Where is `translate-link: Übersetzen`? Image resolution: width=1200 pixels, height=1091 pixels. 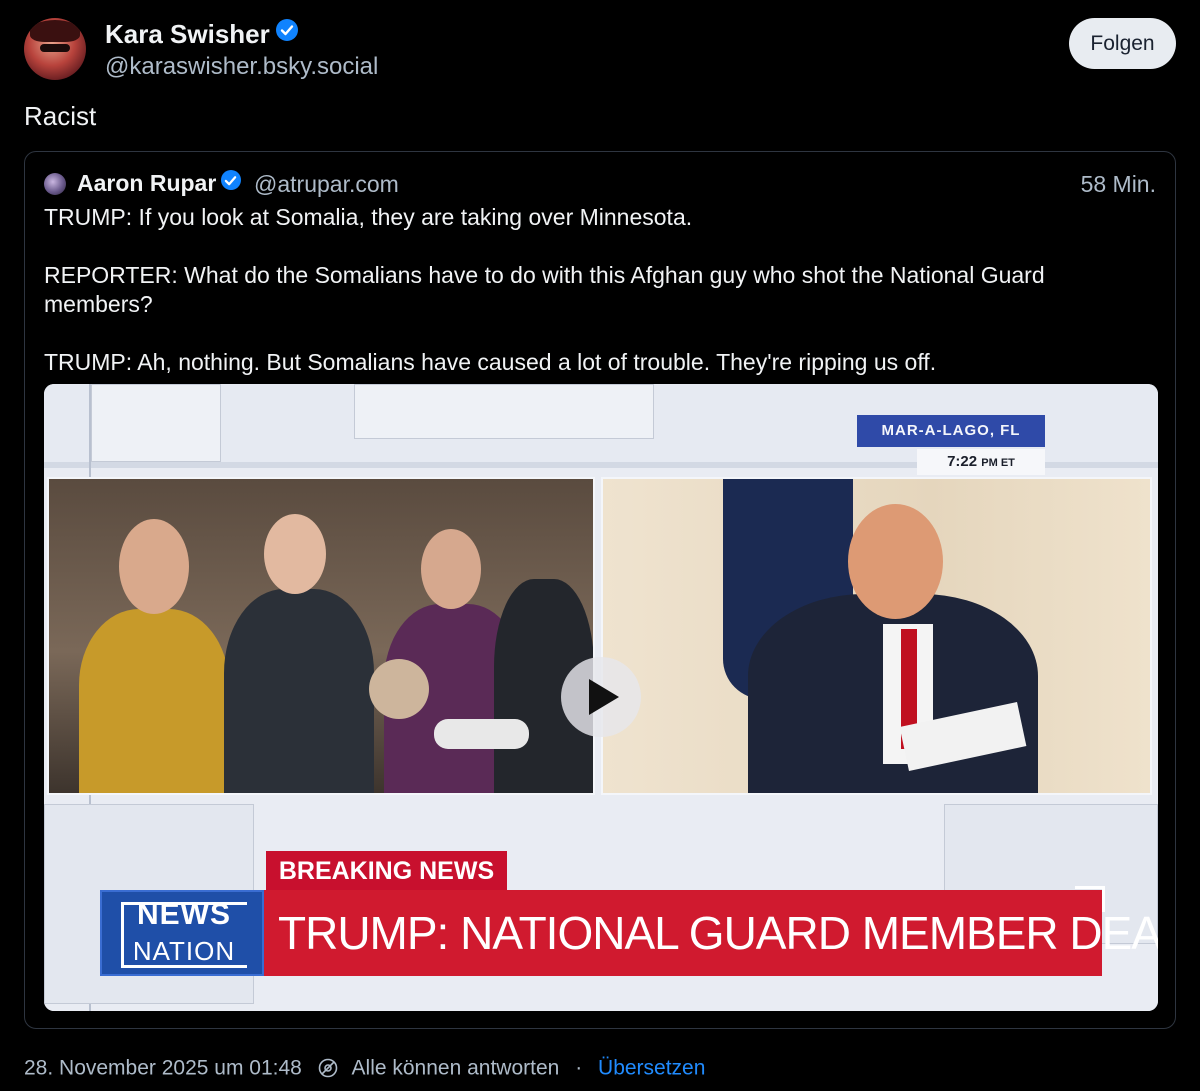 translate-link: Übersetzen is located at coordinates (651, 1067).